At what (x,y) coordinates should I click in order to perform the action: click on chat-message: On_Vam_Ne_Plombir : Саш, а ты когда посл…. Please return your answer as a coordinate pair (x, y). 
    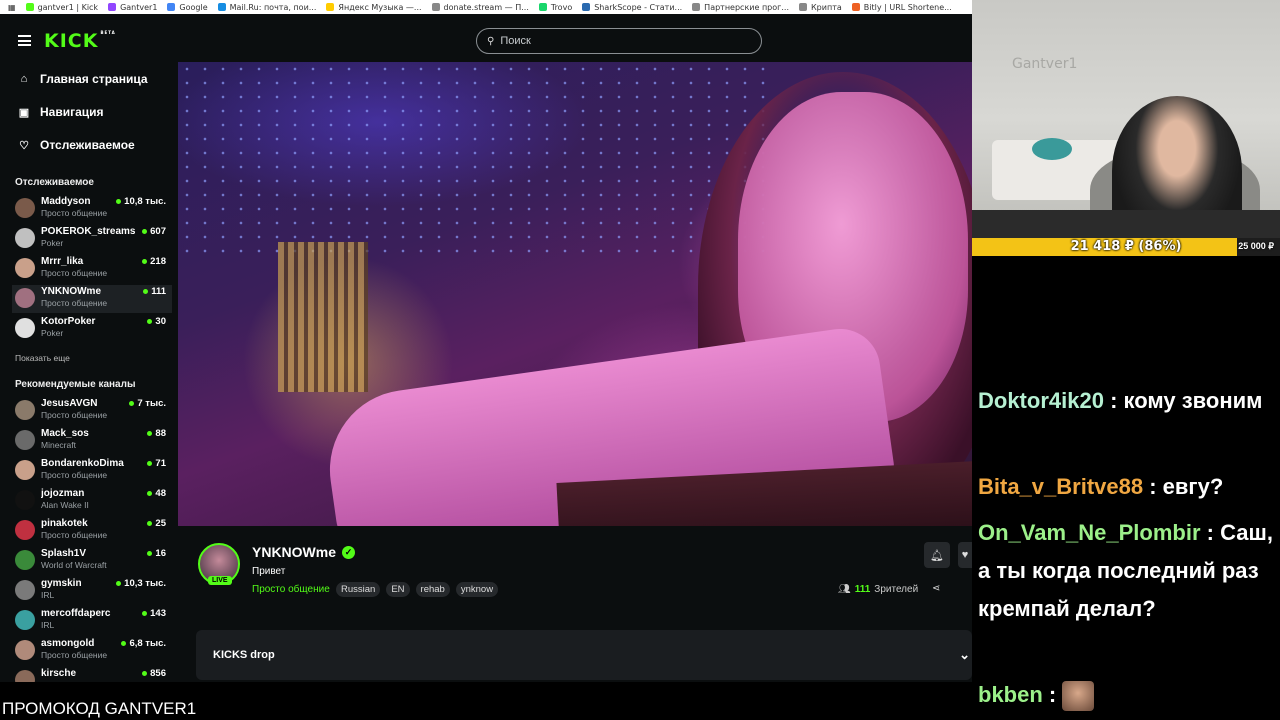
    Looking at the image, I should click on (1125, 570).